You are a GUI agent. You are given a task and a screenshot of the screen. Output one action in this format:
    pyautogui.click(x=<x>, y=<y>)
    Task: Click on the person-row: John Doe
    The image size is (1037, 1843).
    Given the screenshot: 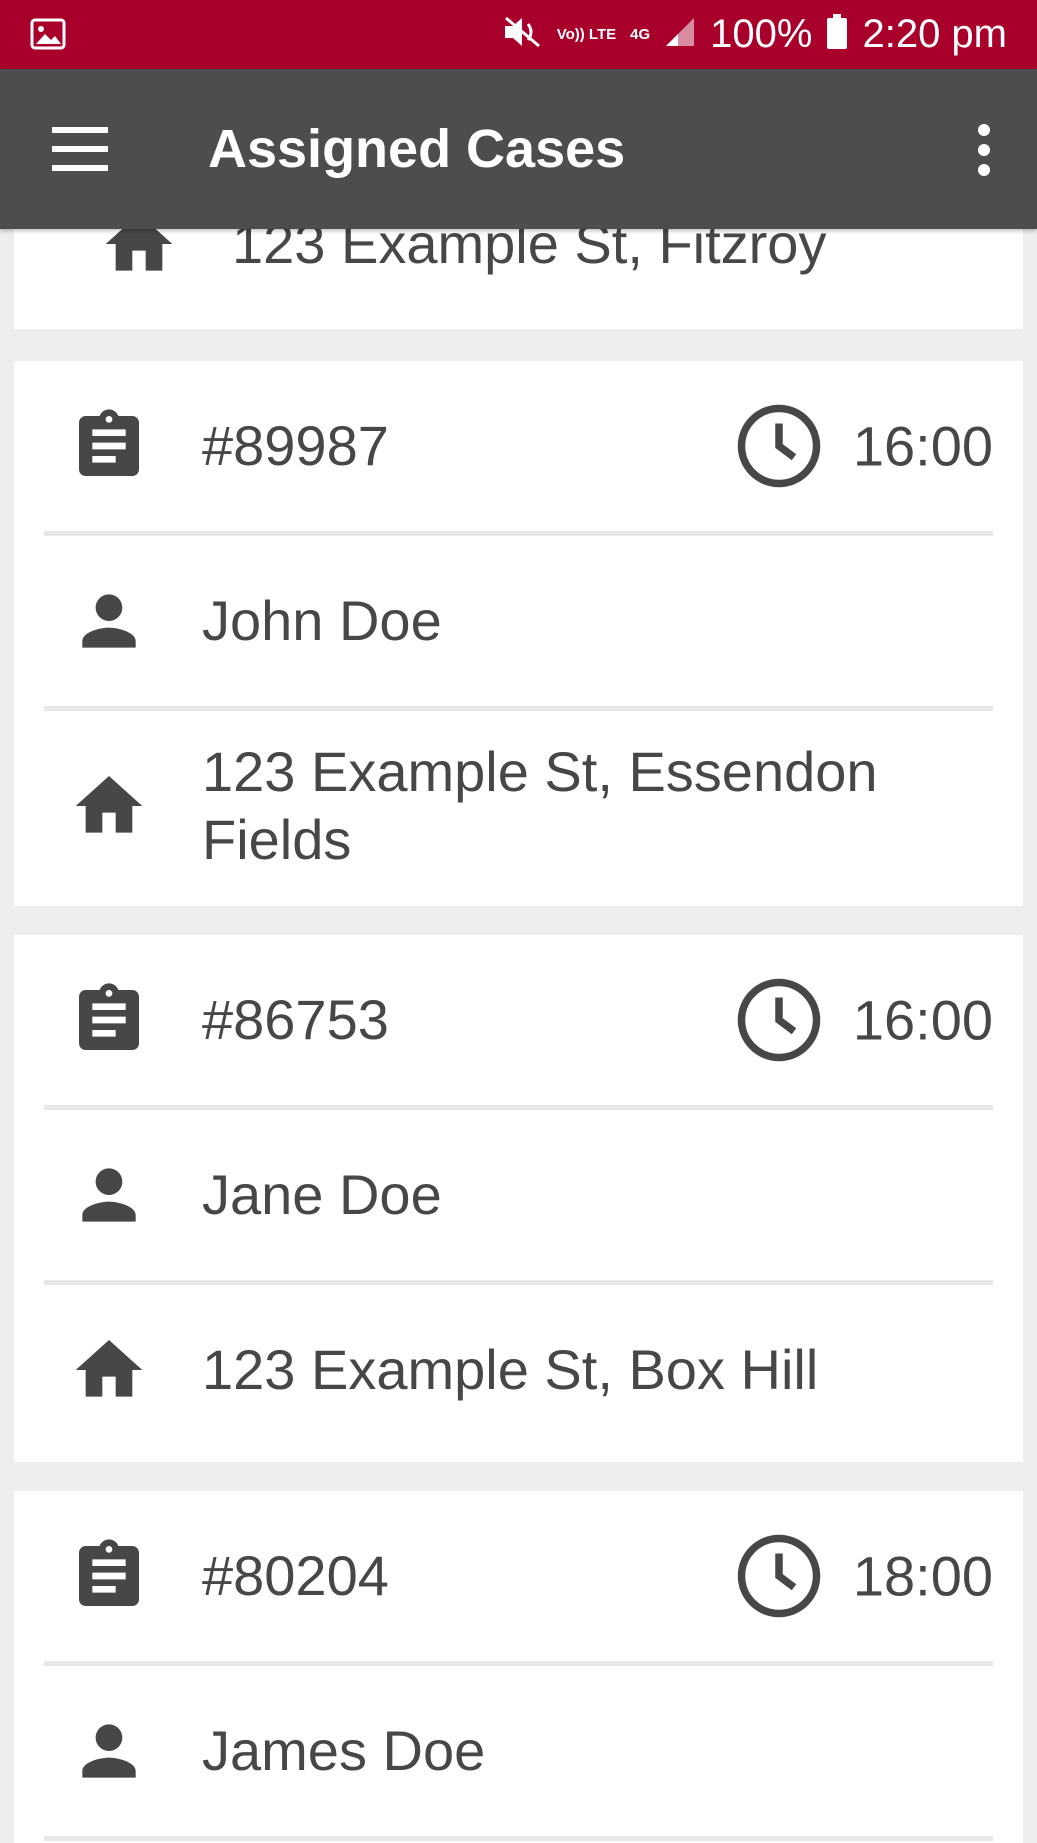 What is the action you would take?
    pyautogui.click(x=518, y=623)
    